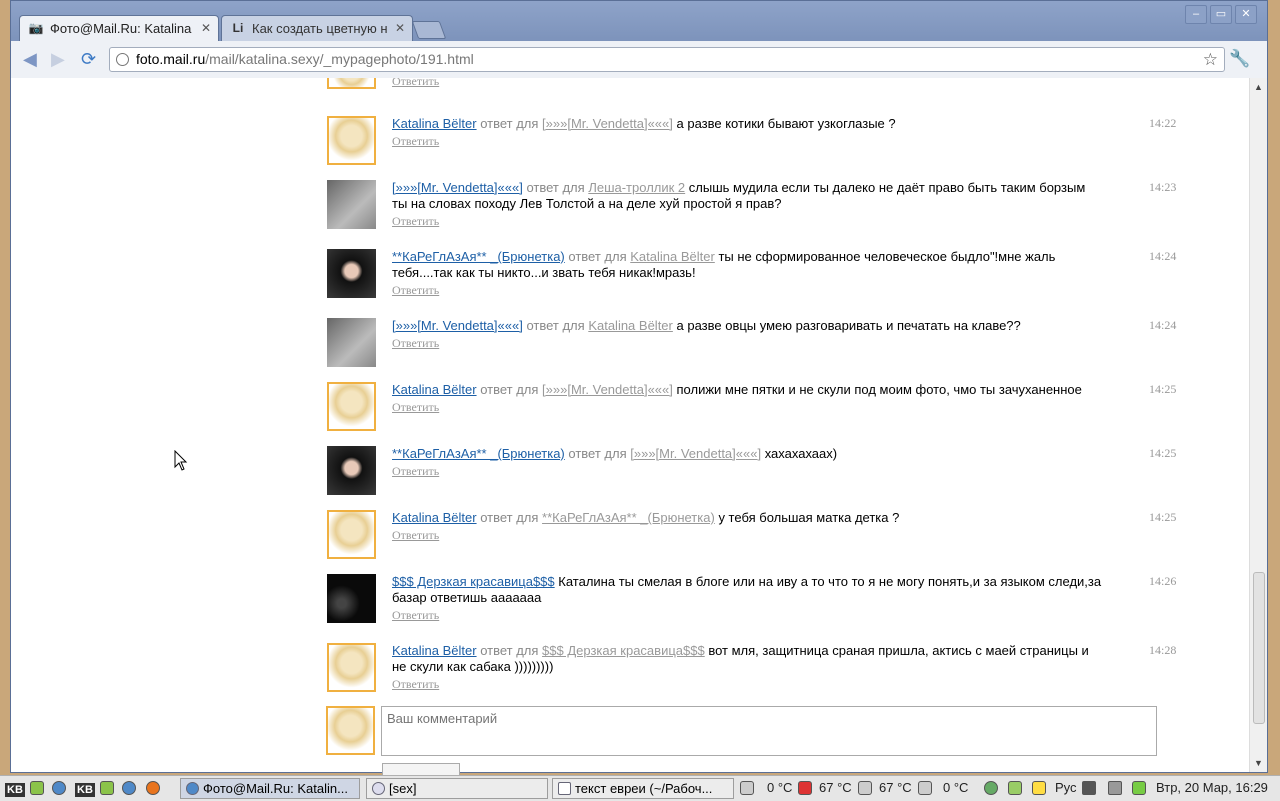 The image size is (1280, 801). Describe the element at coordinates (1212, 787) in the screenshot. I see `clock: Втр, 20 Мар, 16:29` at that location.